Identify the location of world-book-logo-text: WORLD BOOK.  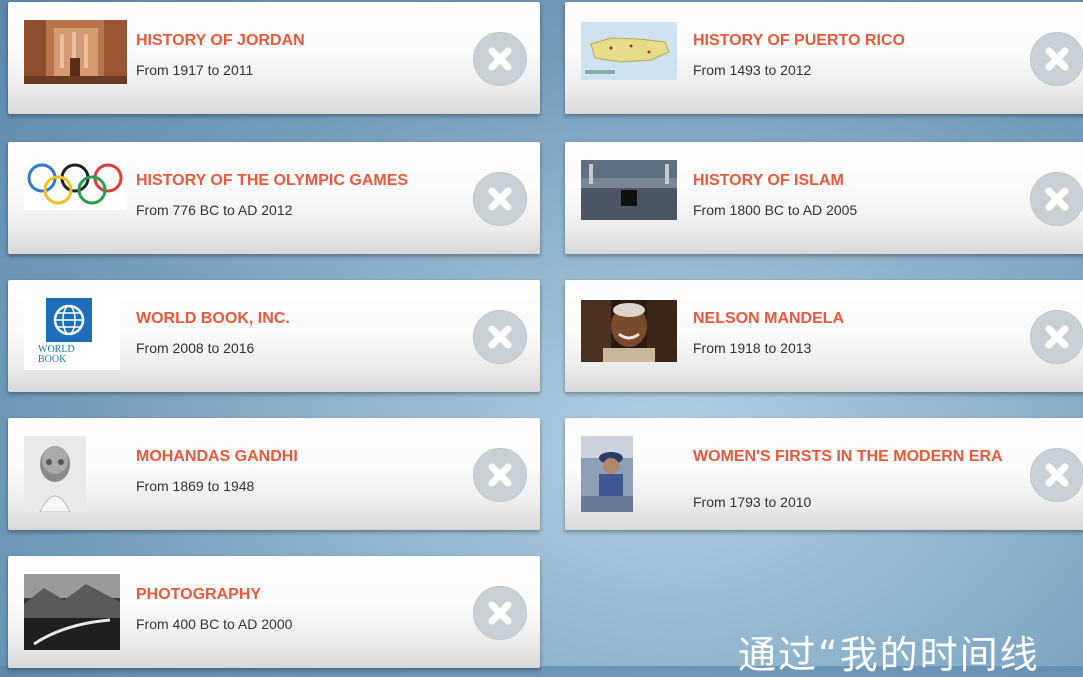
(56, 354).